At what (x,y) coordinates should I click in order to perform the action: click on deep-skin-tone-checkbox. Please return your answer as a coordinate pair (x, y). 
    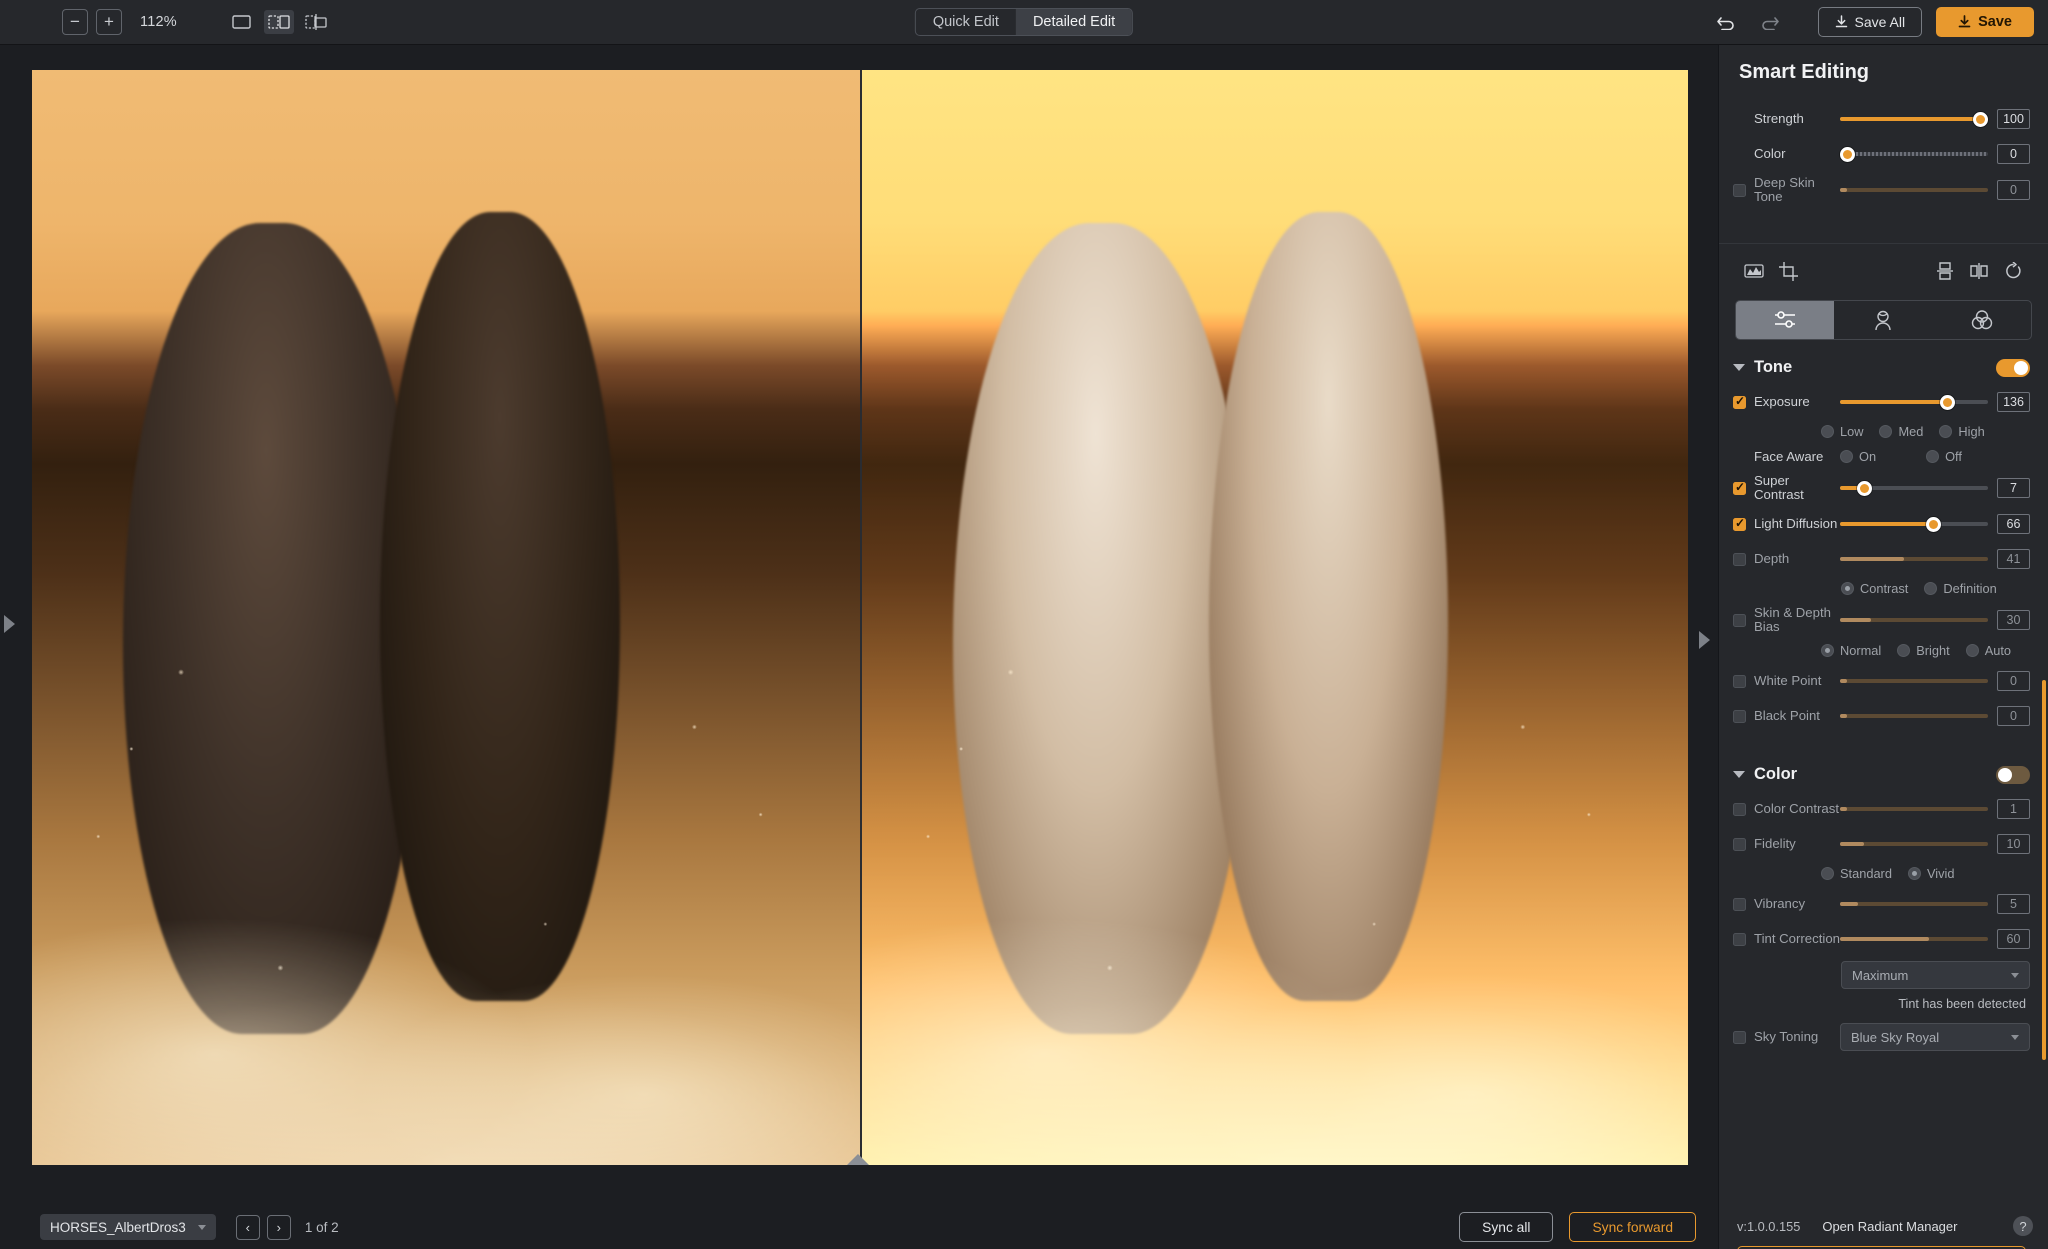
    Looking at the image, I should click on (1739, 190).